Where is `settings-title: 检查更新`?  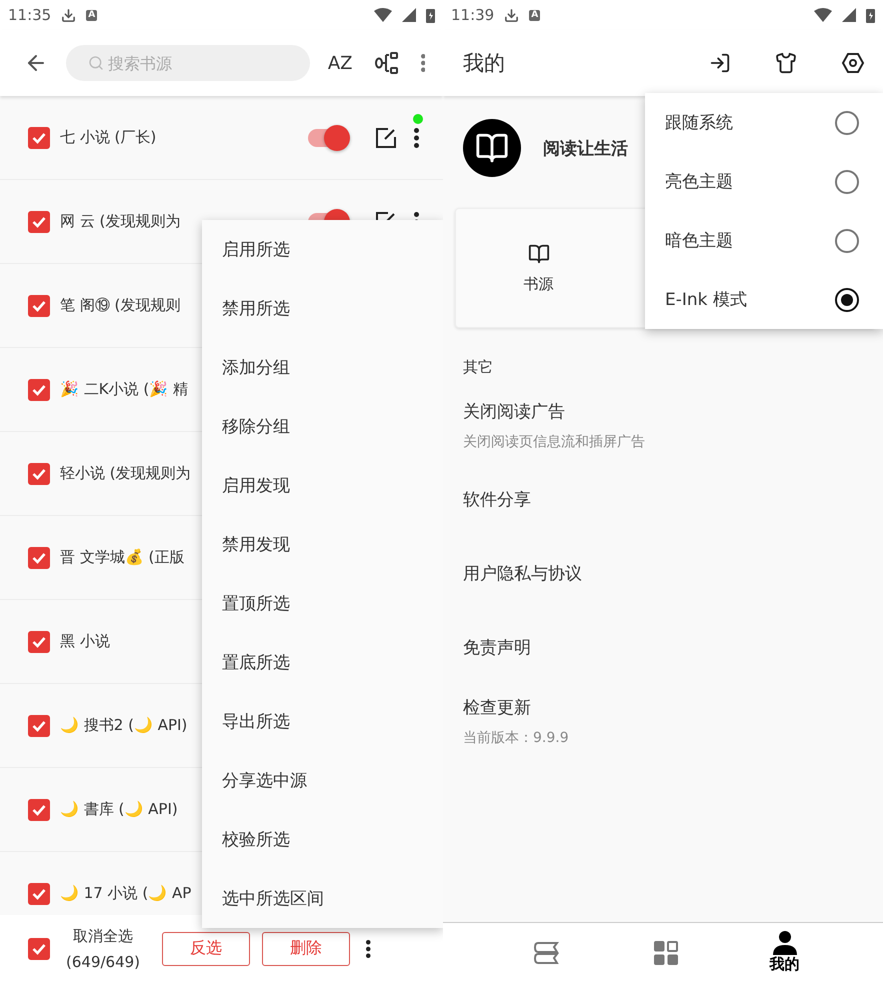
settings-title: 检查更新 is located at coordinates (497, 707).